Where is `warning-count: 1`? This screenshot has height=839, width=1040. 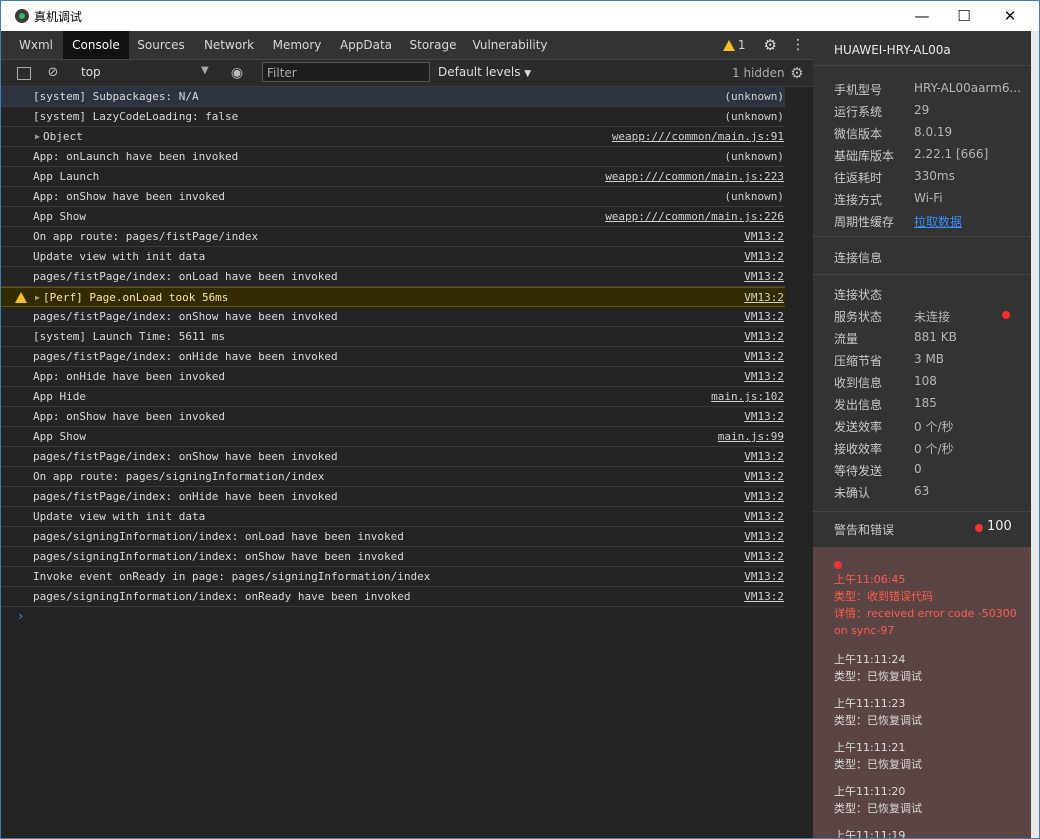
warning-count: 1 is located at coordinates (742, 45).